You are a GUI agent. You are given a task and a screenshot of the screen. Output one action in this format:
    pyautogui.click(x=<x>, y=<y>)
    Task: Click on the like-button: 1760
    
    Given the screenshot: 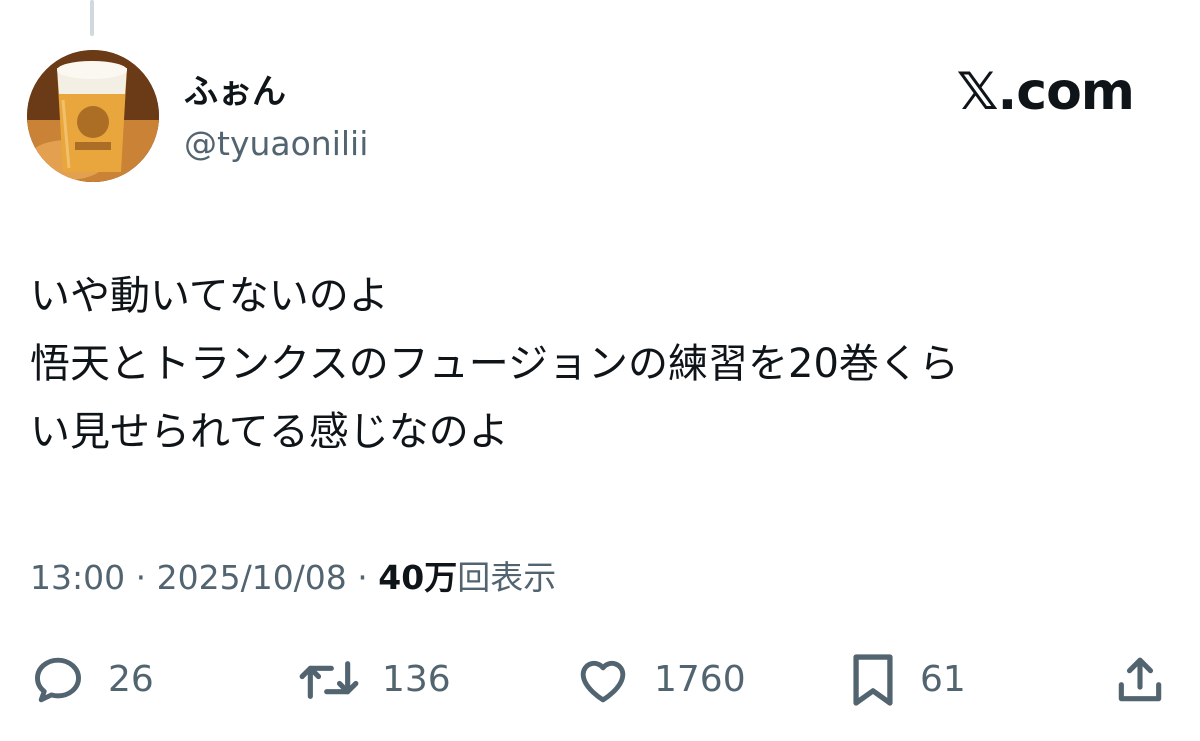 What is the action you would take?
    pyautogui.click(x=660, y=680)
    